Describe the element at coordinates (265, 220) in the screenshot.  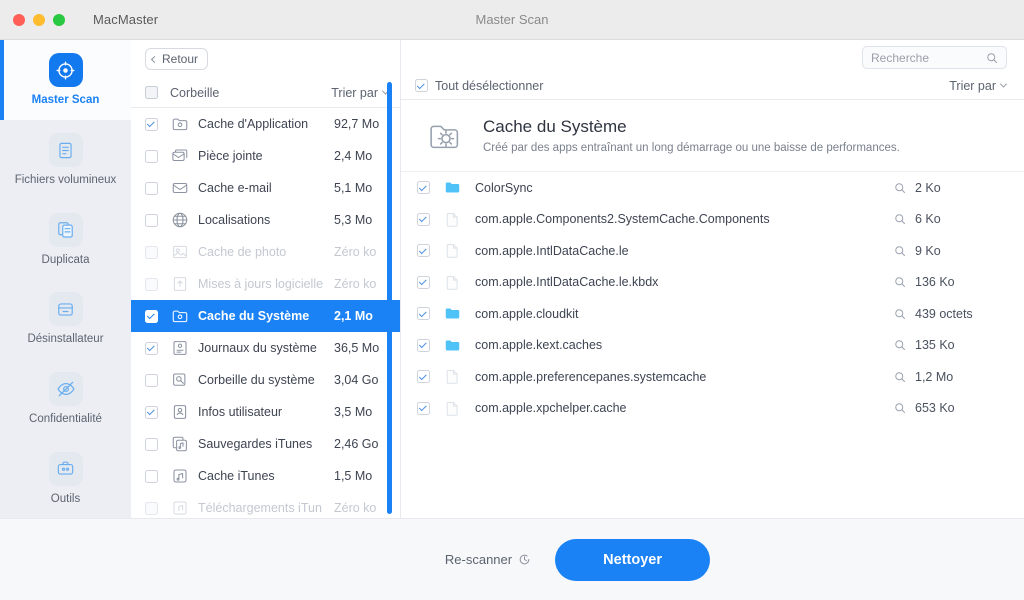
I see `category-row: Localisations 5,3 Mo` at that location.